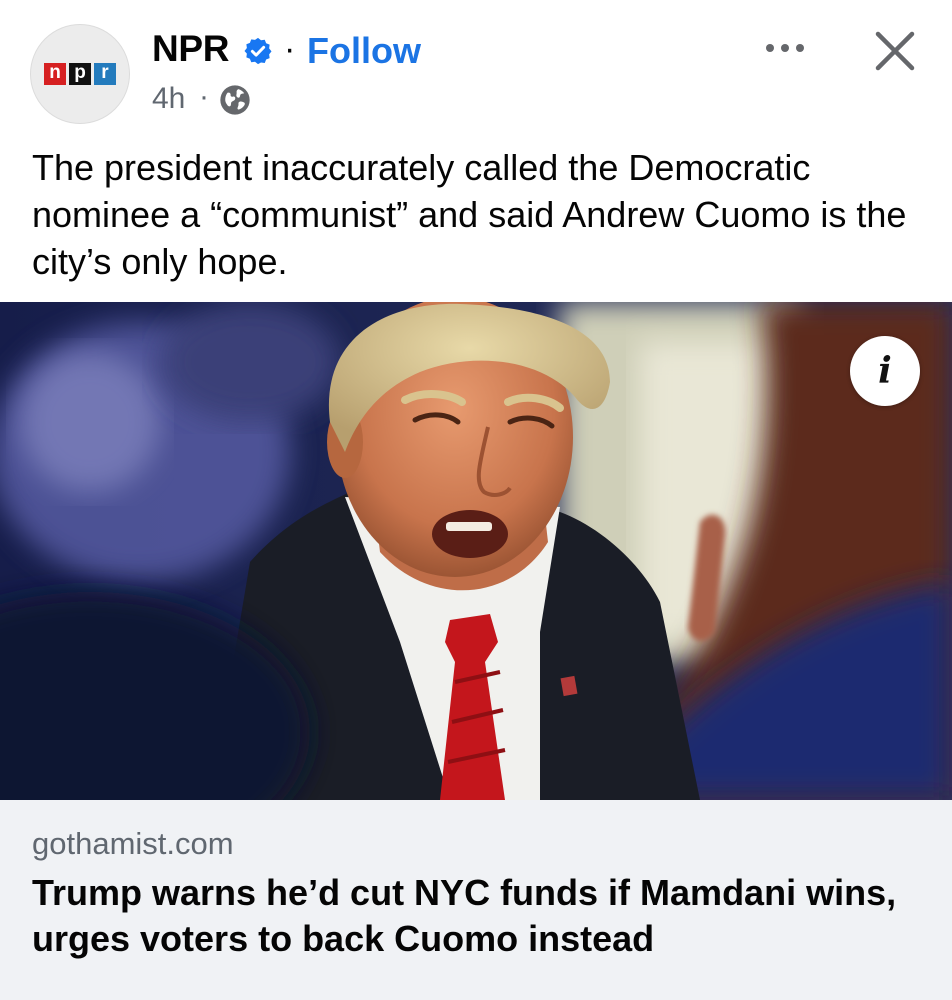 The height and width of the screenshot is (1000, 952). I want to click on npr-logo-n: n, so click(55, 74).